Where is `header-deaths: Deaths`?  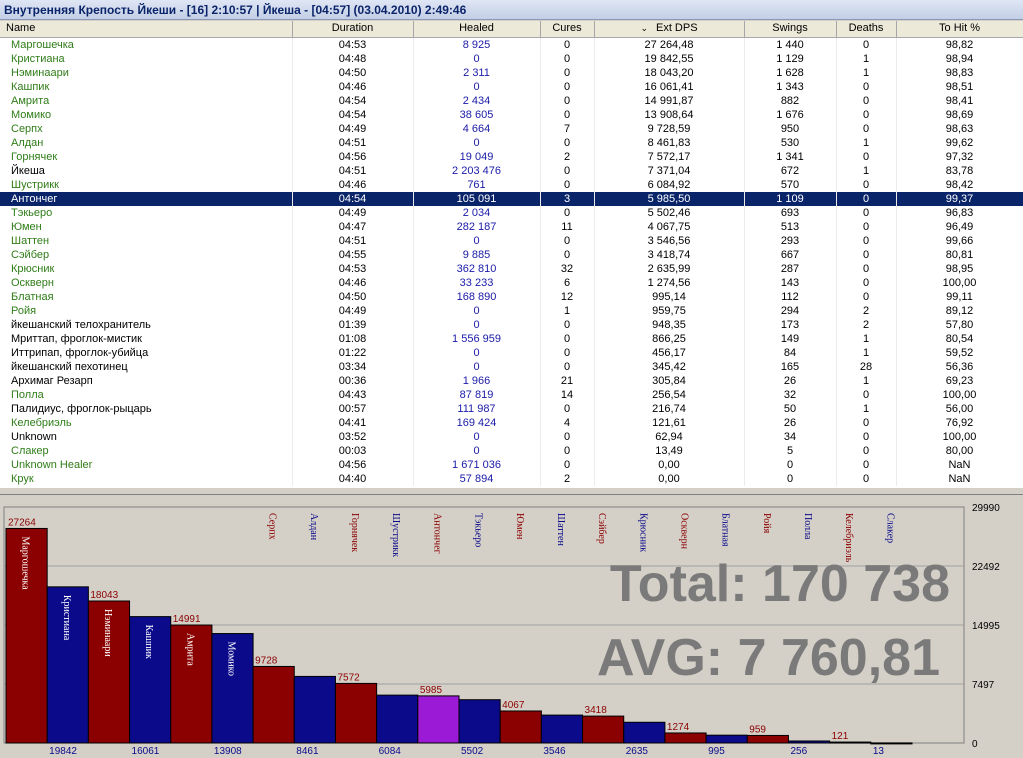 header-deaths: Deaths is located at coordinates (866, 29).